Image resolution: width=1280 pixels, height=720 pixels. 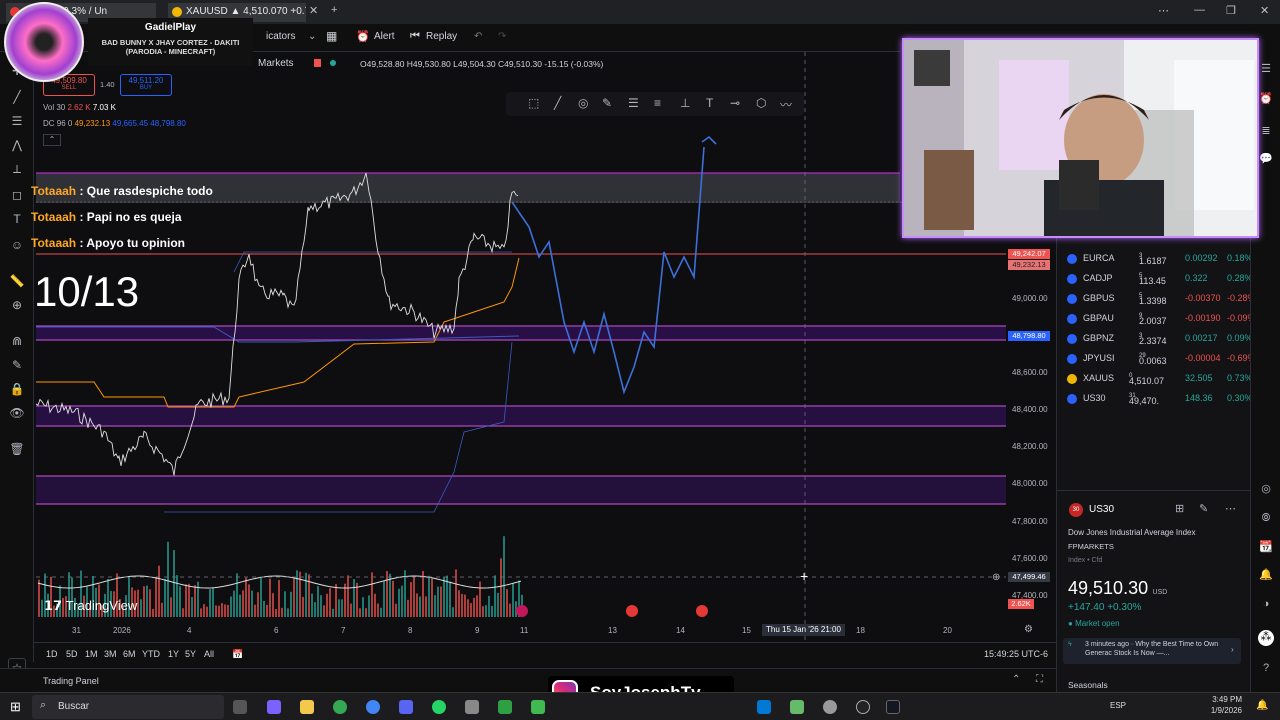 What do you see at coordinates (15, 707) in the screenshot?
I see `windows-start-icon: ⊞` at bounding box center [15, 707].